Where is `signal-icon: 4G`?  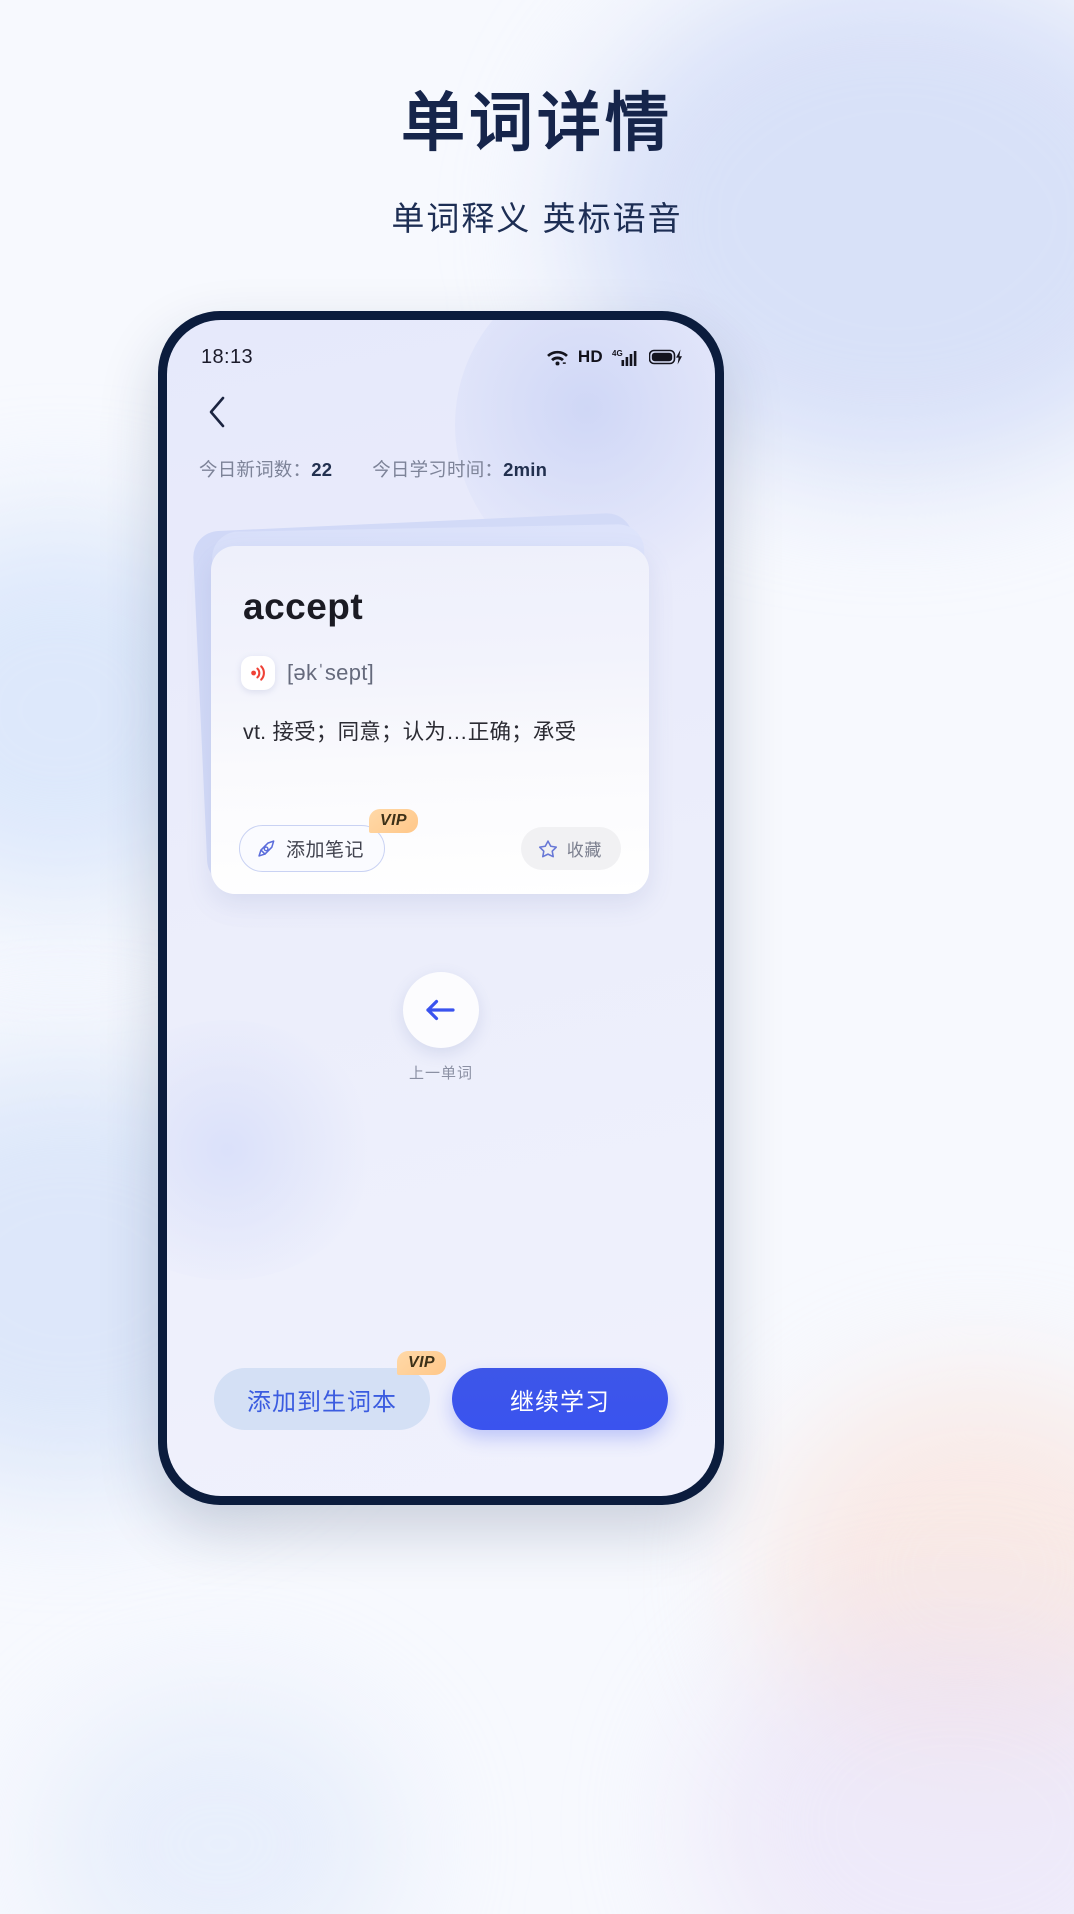
signal-icon: 4G is located at coordinates (624, 357).